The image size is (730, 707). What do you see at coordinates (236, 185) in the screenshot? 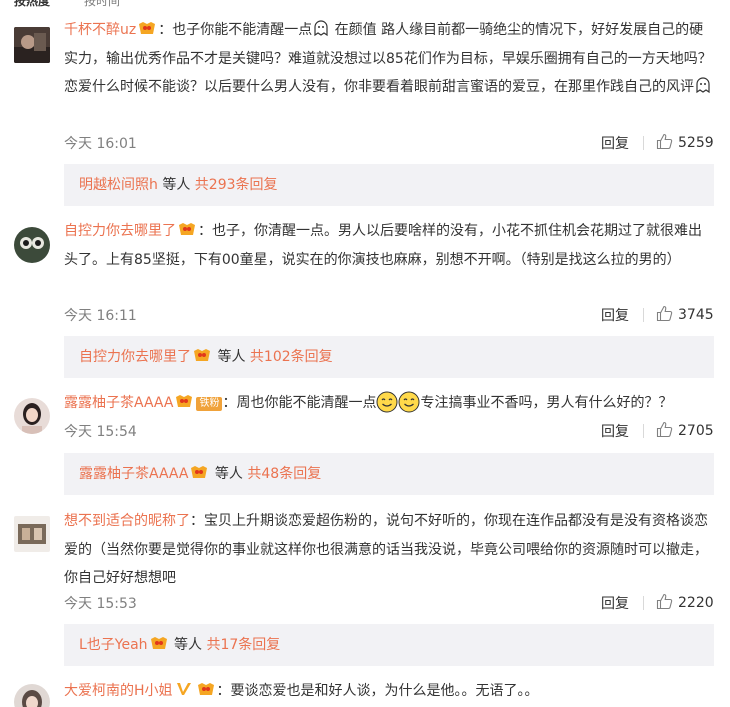
I see `reply-summary-count: 共293条回复` at bounding box center [236, 185].